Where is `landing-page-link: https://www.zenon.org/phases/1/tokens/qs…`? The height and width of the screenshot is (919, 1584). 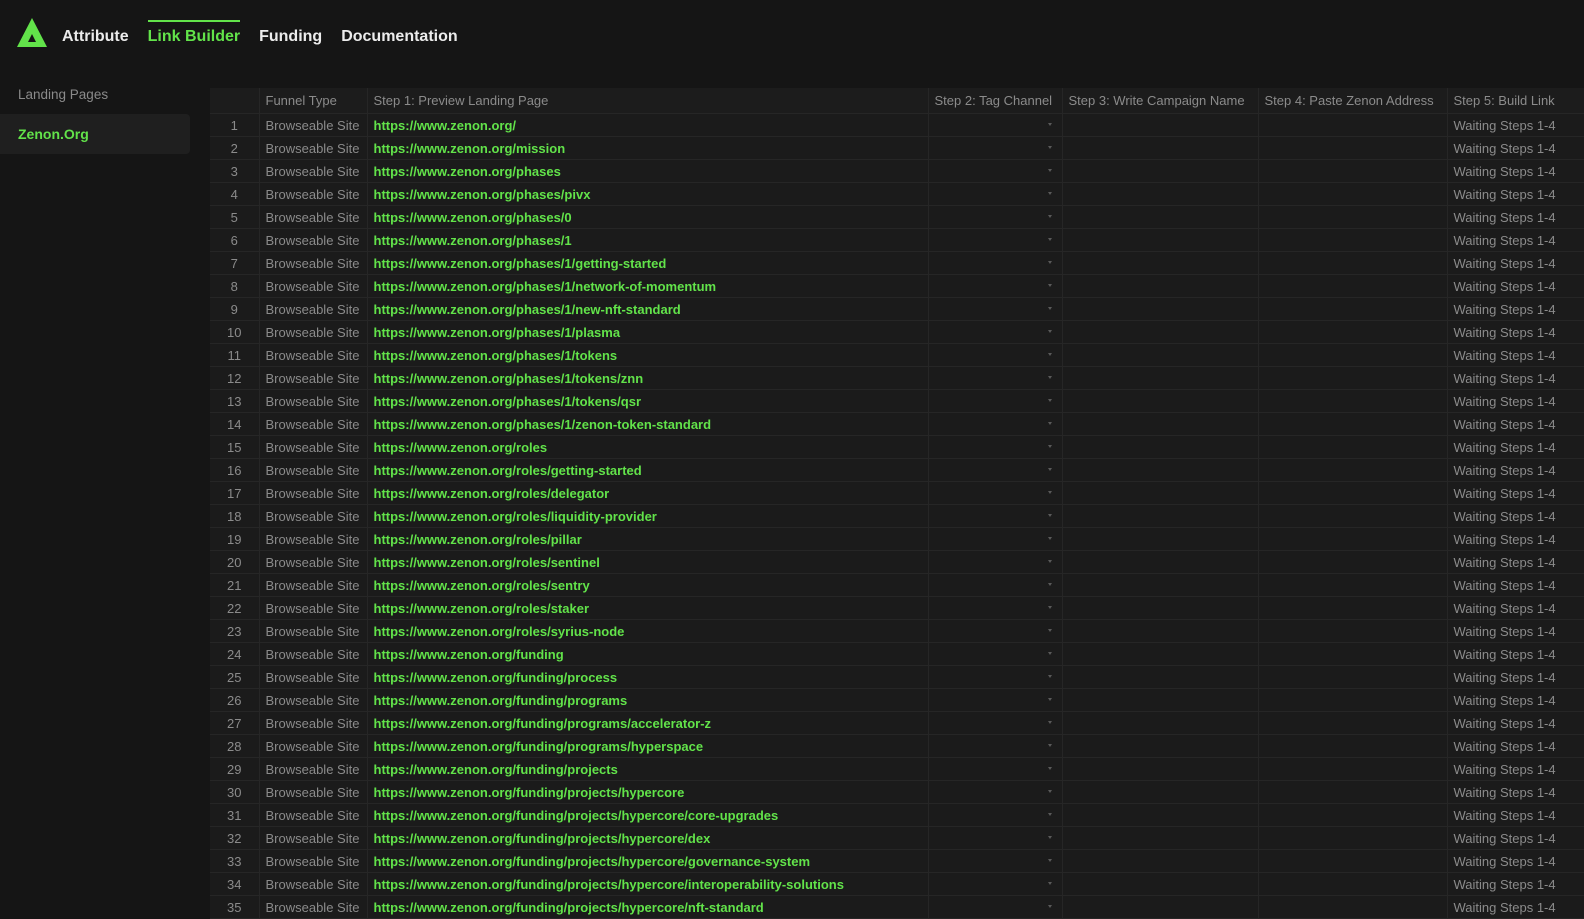
landing-page-link: https://www.zenon.org/phases/1/tokens/qs… is located at coordinates (508, 401).